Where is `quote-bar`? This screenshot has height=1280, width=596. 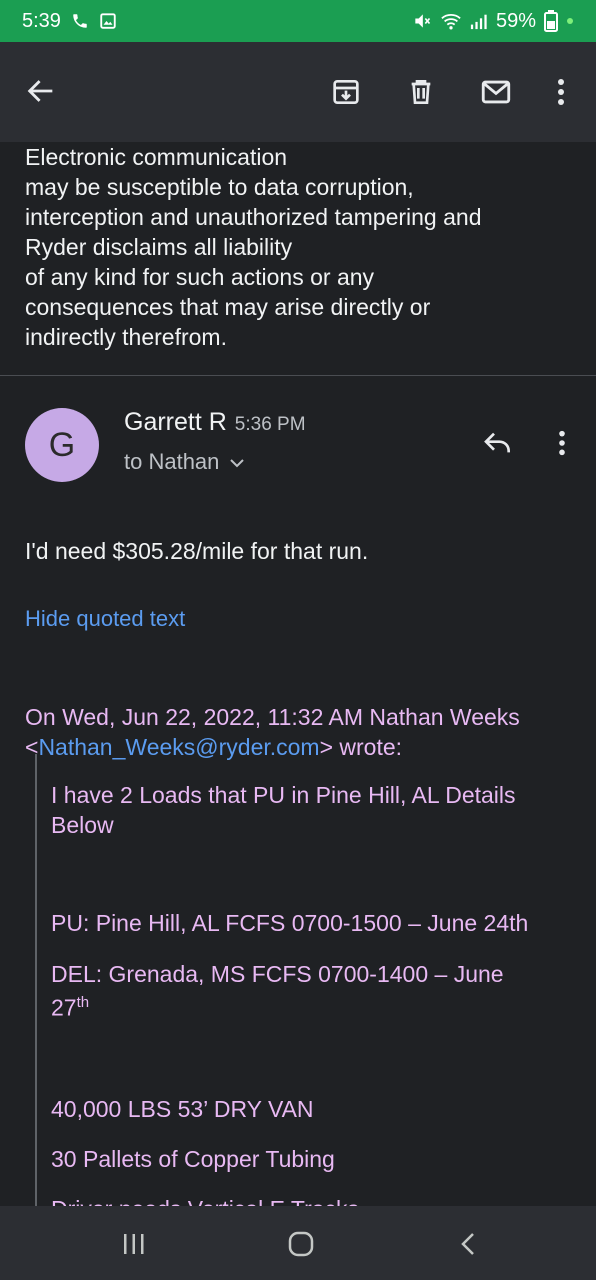
quote-bar is located at coordinates (36, 980).